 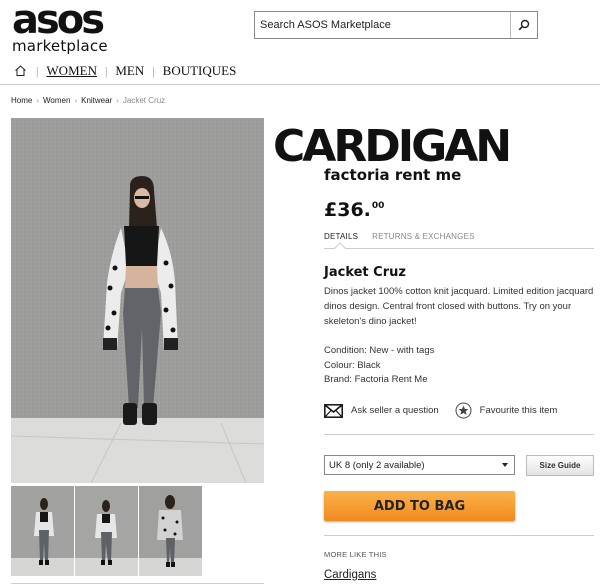 I want to click on shop-title: CARDIGAN, so click(x=392, y=146).